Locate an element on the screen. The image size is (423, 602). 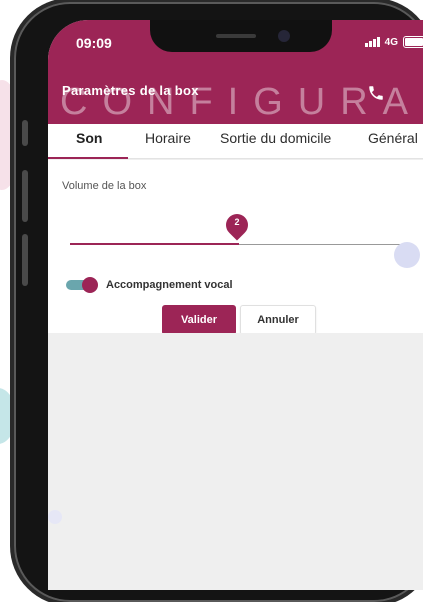
vocal-toggle is located at coordinates (82, 285).